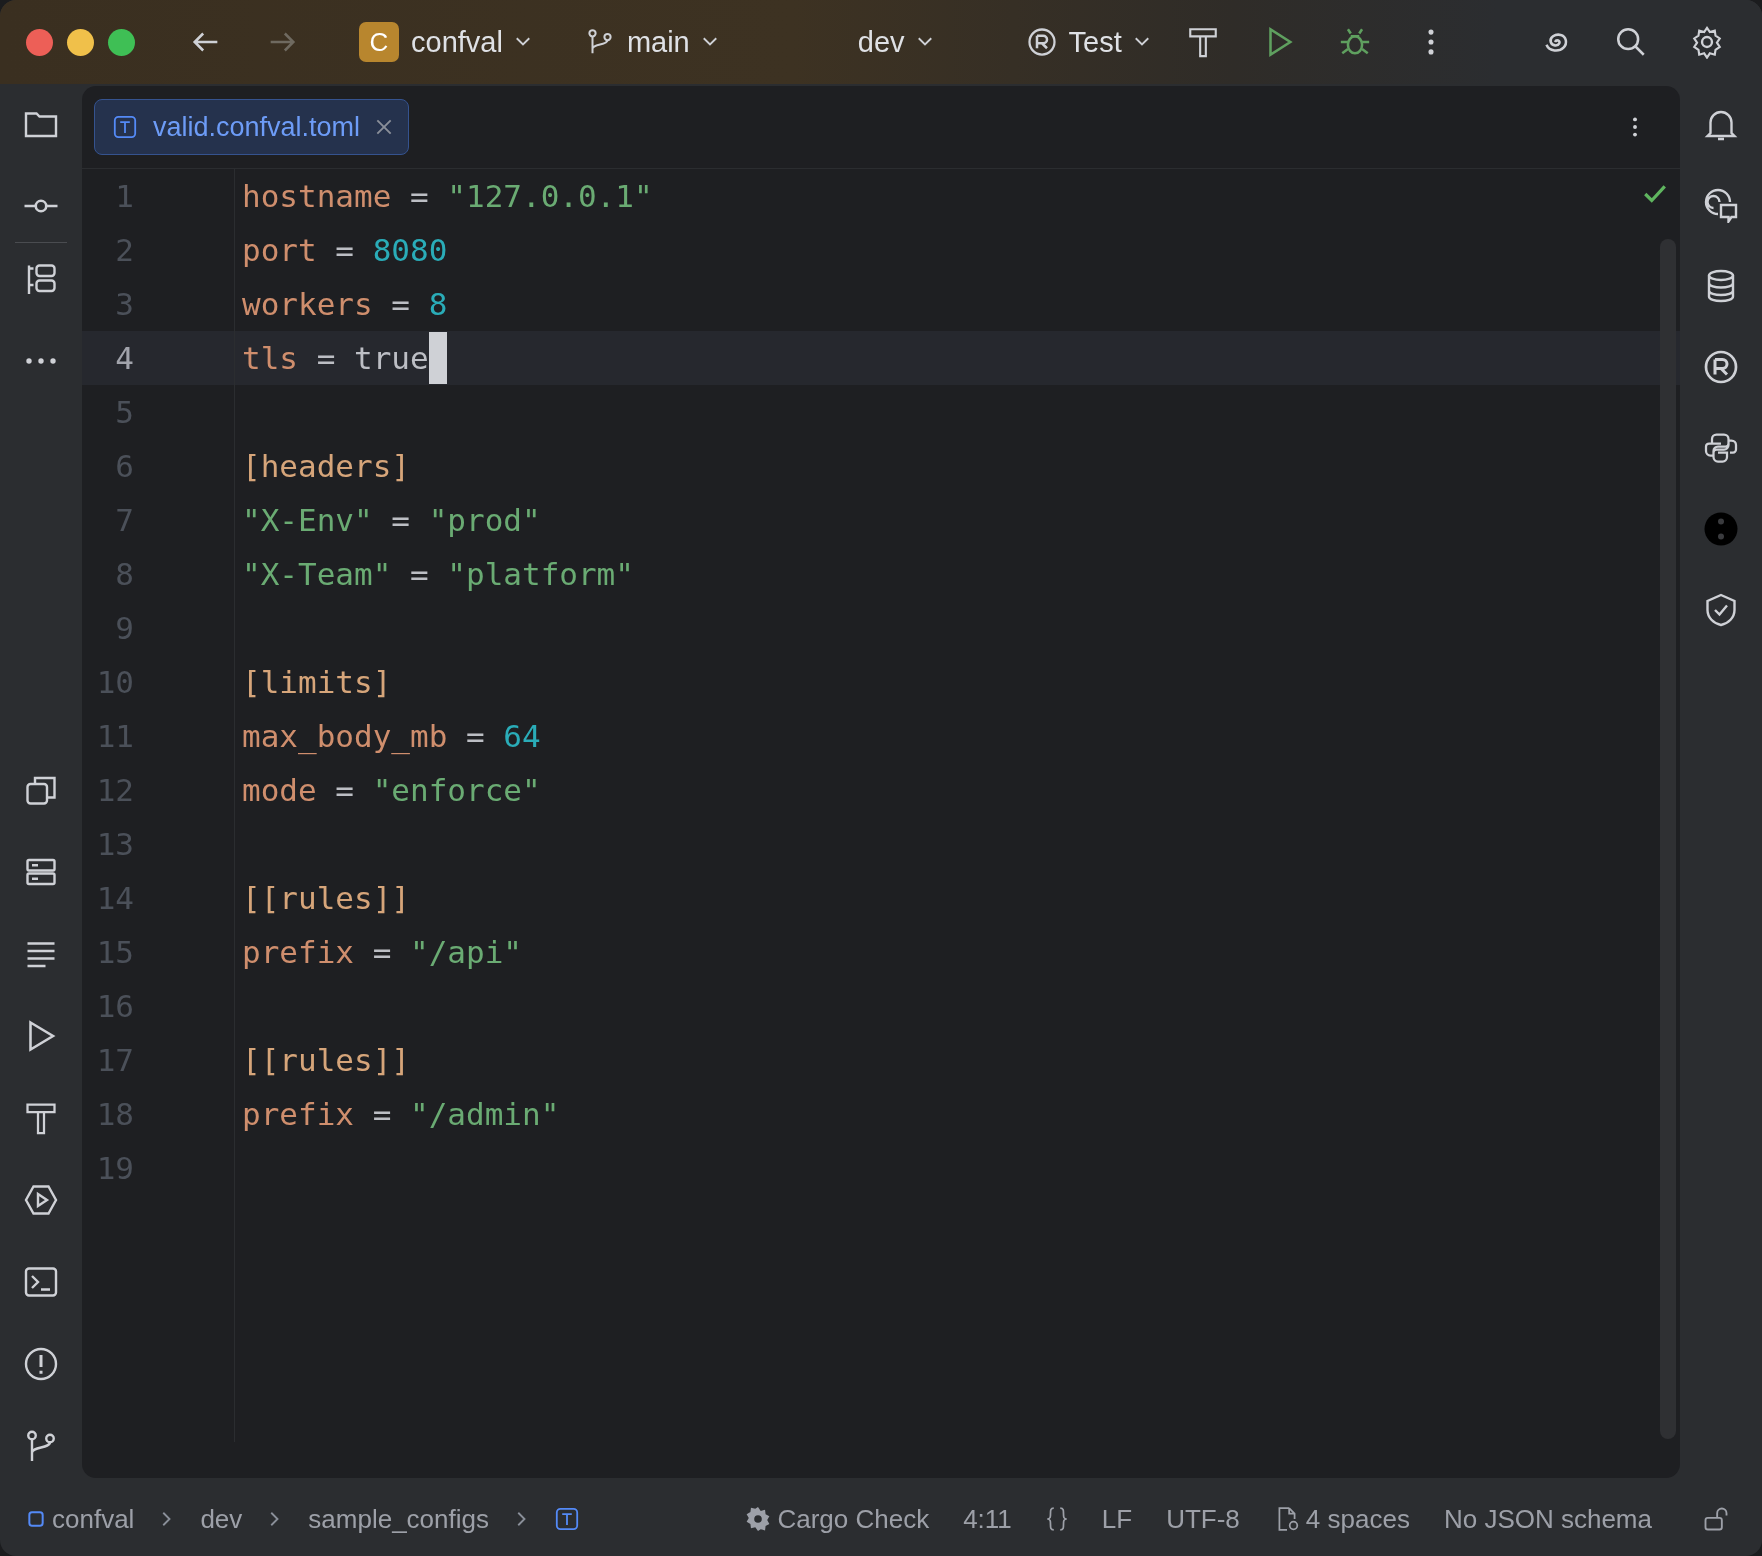 The width and height of the screenshot is (1762, 1556). Describe the element at coordinates (252, 127) in the screenshot. I see `file-tab: valid.confval.toml` at that location.